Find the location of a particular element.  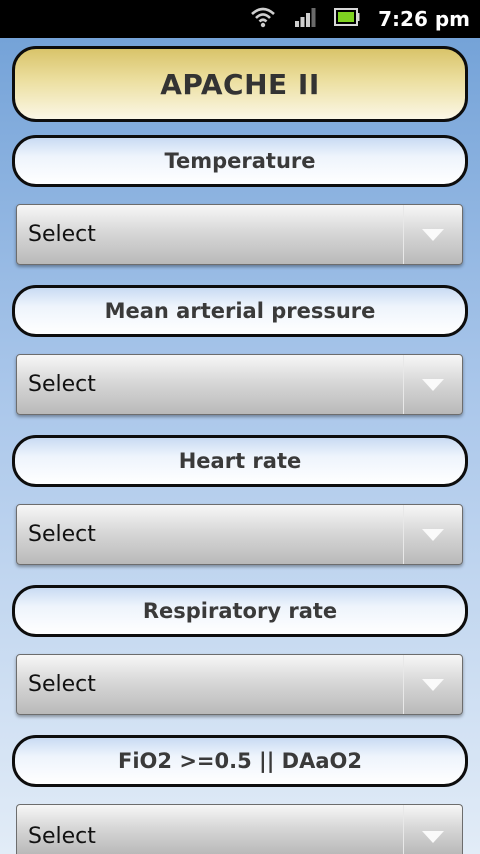

temperature-select: Select is located at coordinates (239, 234).